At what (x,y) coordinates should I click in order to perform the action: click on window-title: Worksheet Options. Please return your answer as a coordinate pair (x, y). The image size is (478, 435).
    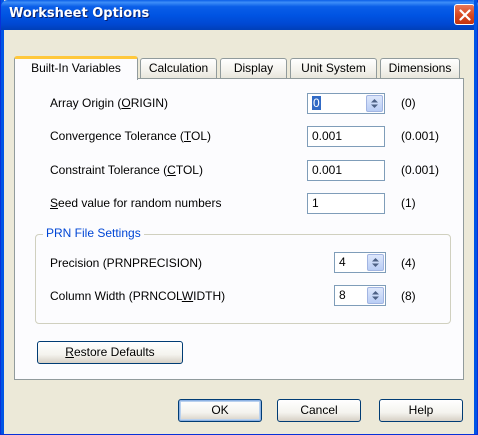
    Looking at the image, I should click on (79, 13).